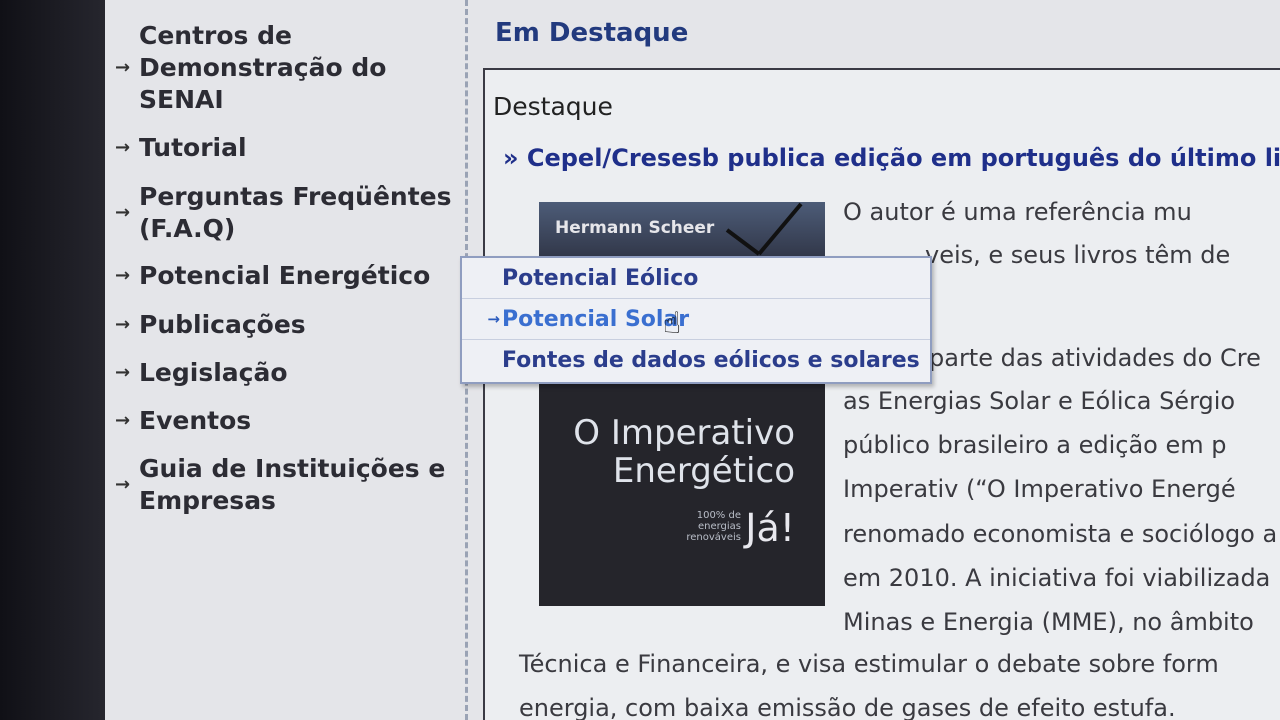 The height and width of the screenshot is (720, 1280). Describe the element at coordinates (711, 360) in the screenshot. I see `menu-item-label: Fontes de dados eólicos e solares` at that location.